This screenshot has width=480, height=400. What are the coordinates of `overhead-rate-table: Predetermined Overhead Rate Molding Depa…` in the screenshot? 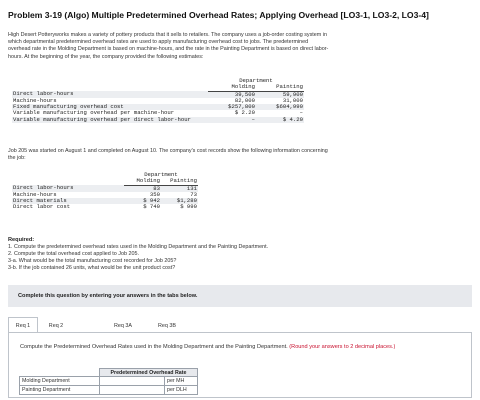 It's located at (108, 381).